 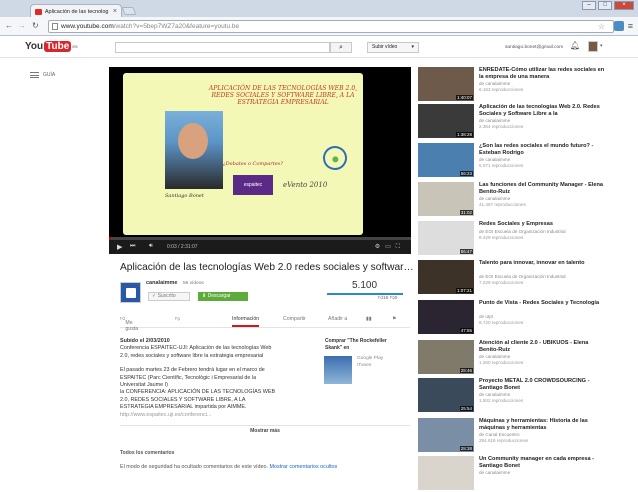 I want to click on search-button: ⌕, so click(x=341, y=47).